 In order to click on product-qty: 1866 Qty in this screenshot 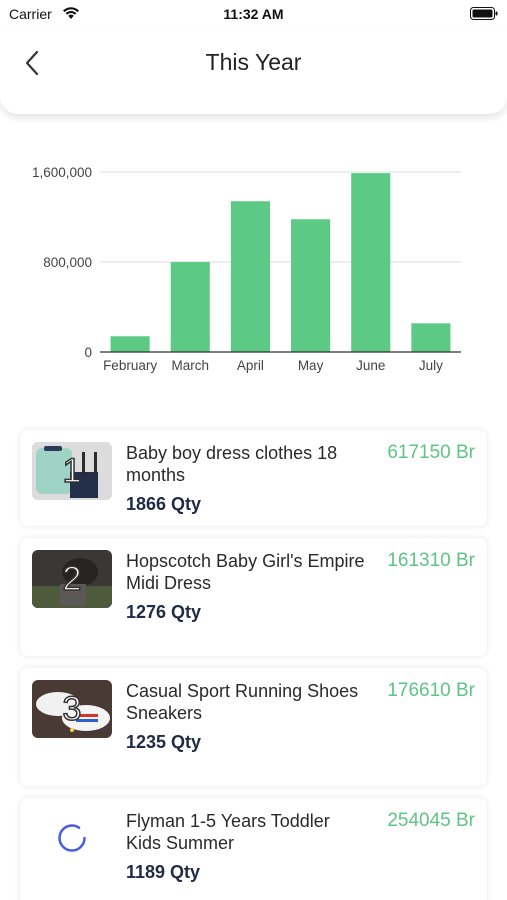, I will do `click(164, 504)`.